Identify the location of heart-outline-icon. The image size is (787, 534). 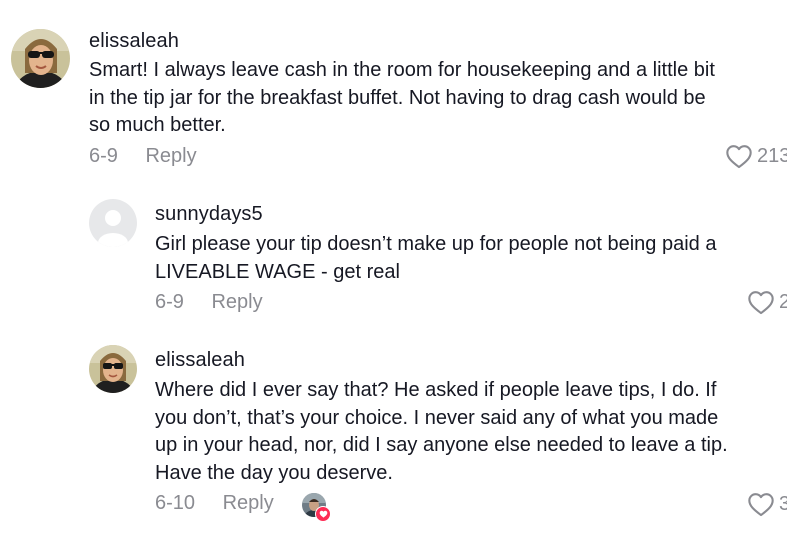
(761, 505).